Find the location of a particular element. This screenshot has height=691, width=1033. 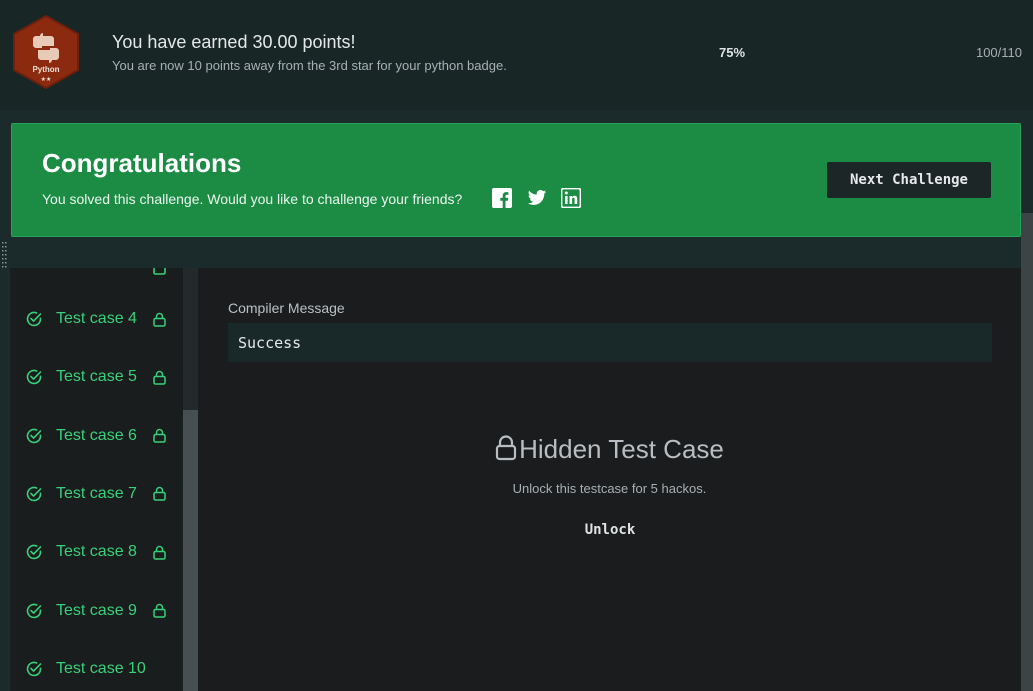

banner-title: Congratulations is located at coordinates (142, 163).